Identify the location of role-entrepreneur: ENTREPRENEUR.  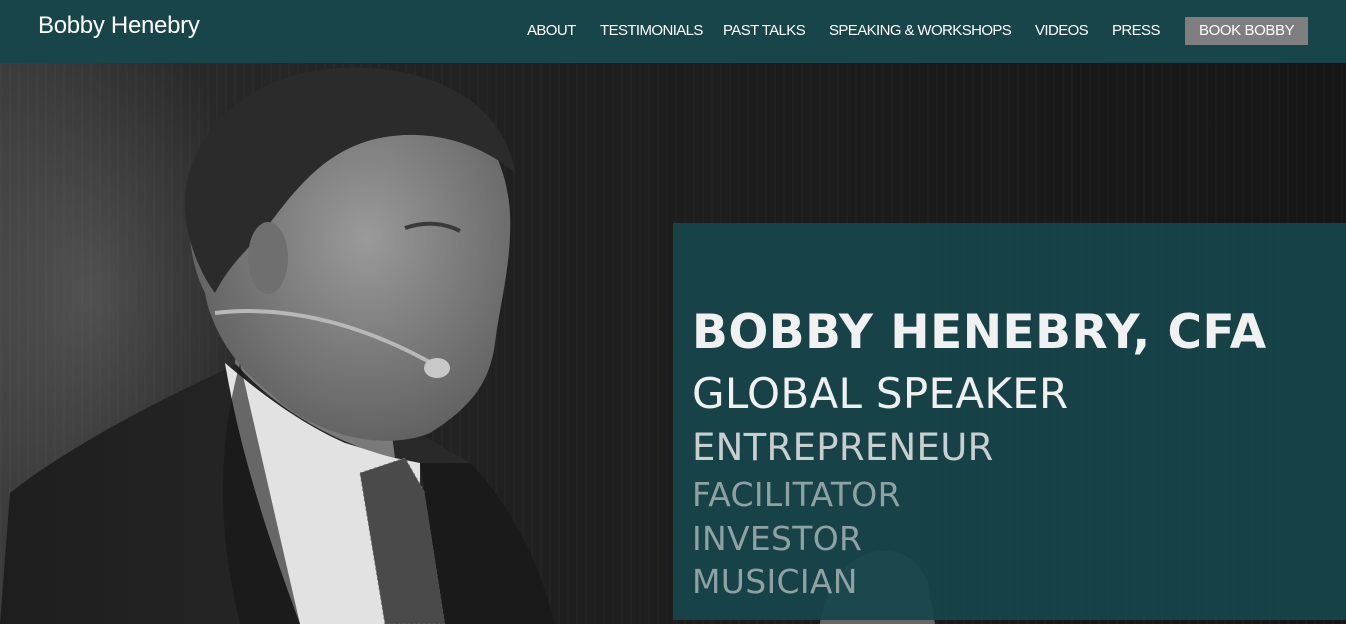
(843, 447).